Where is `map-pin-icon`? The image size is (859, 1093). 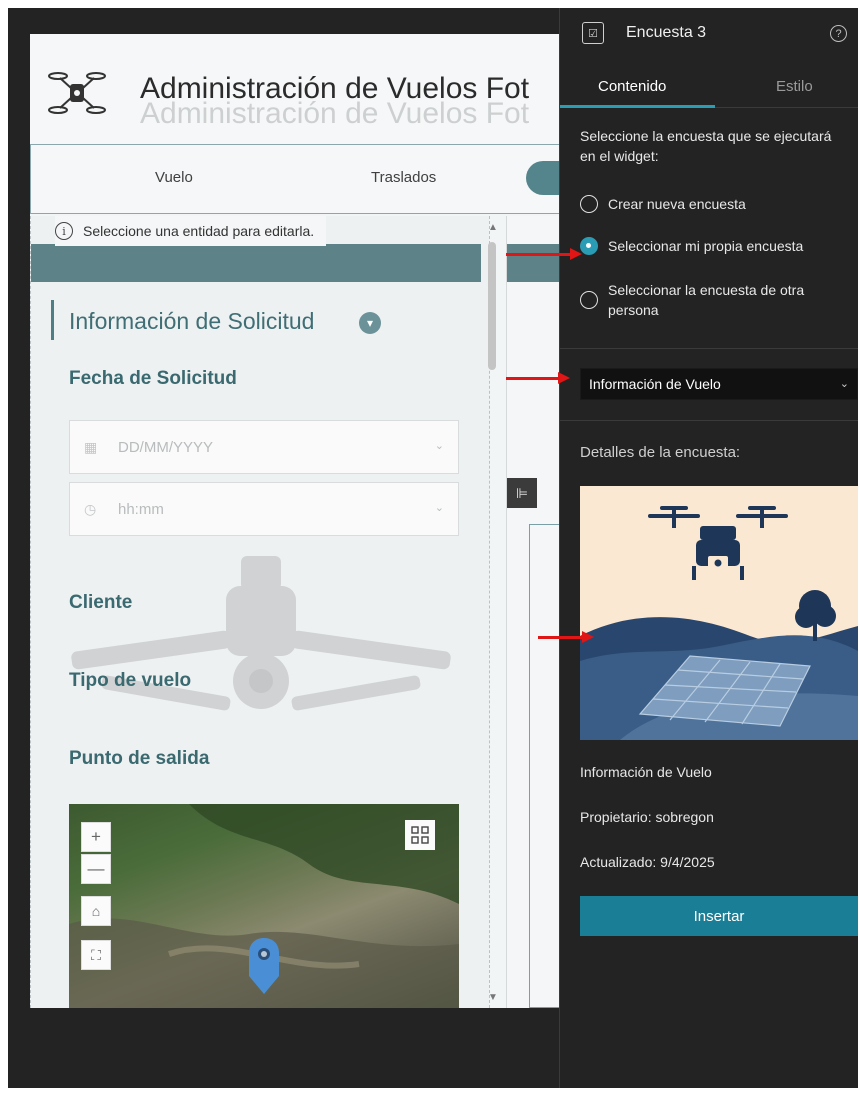
map-pin-icon is located at coordinates (264, 966).